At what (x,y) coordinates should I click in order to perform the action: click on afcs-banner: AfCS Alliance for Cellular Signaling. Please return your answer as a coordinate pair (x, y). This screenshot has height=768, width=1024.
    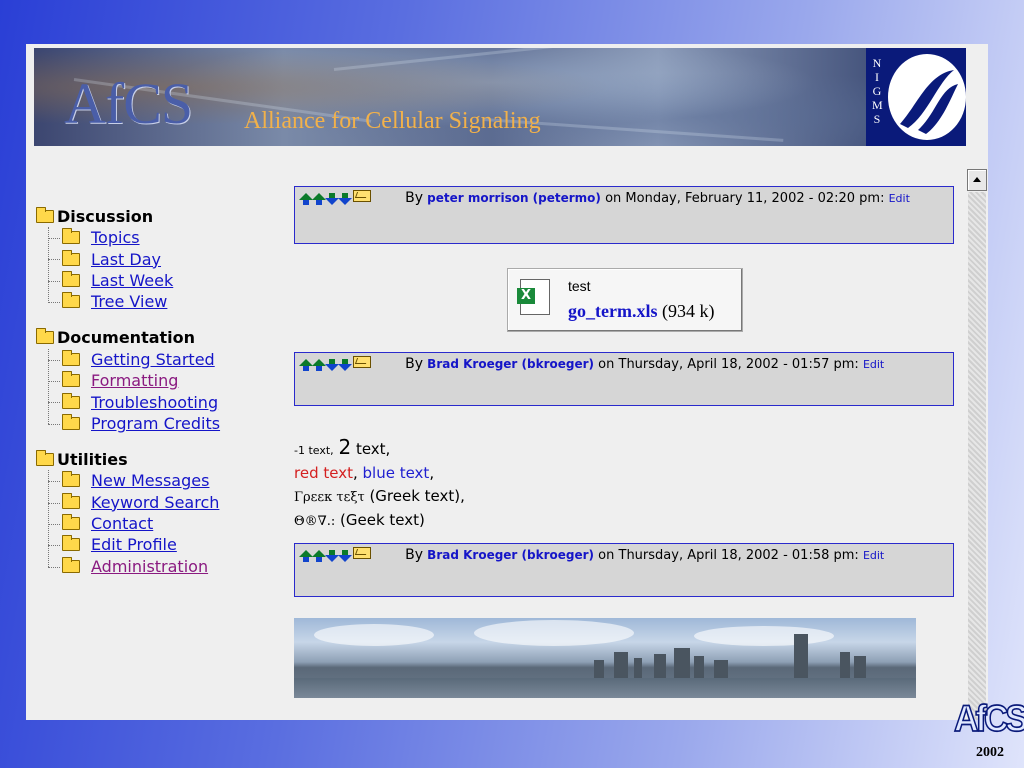
    Looking at the image, I should click on (450, 97).